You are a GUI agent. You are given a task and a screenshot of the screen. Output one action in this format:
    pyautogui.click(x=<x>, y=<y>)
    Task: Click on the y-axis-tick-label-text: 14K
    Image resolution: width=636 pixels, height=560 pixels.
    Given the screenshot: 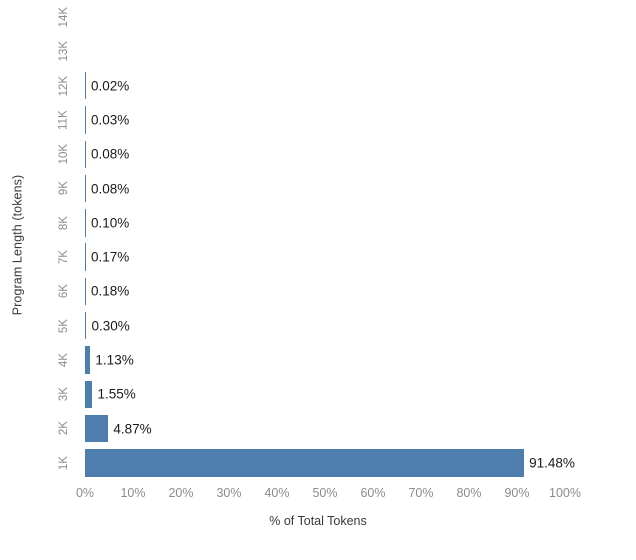 What is the action you would take?
    pyautogui.click(x=63, y=17)
    